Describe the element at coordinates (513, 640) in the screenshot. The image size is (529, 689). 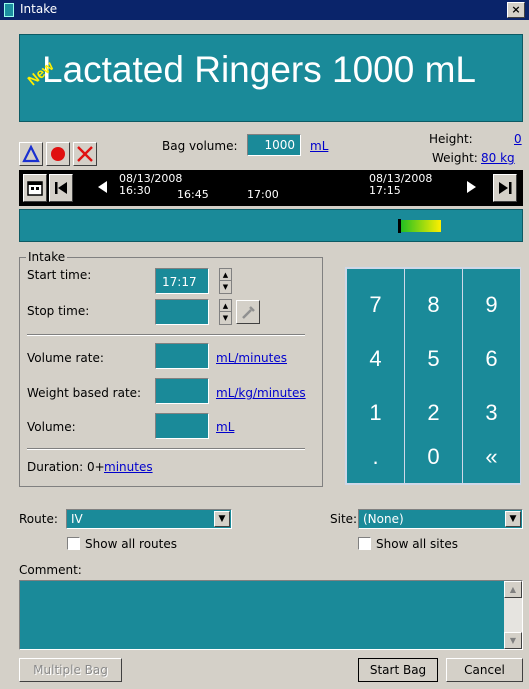
I see `scroll-down-icon: ▼` at that location.